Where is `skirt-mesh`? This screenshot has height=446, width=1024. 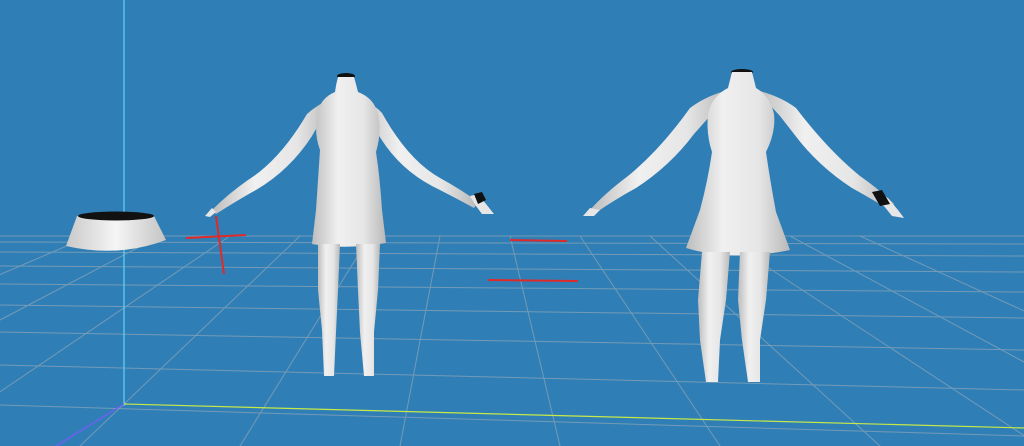 skirt-mesh is located at coordinates (116, 231).